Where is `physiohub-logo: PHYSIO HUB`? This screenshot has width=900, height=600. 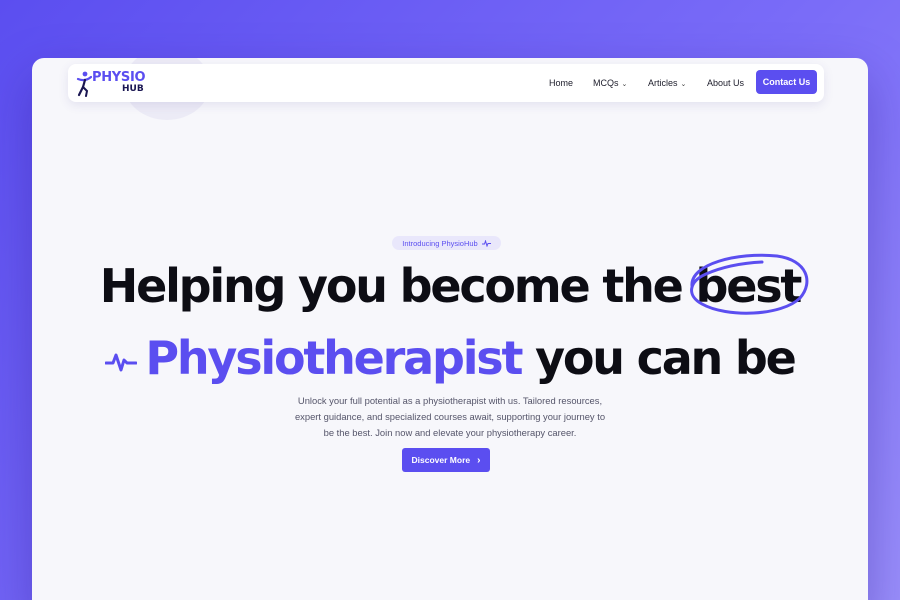 physiohub-logo: PHYSIO HUB is located at coordinates (112, 84).